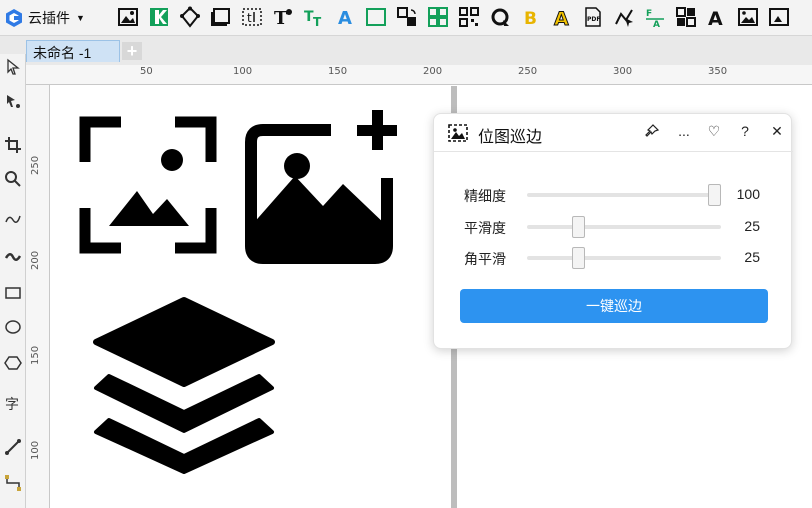  I want to click on svg-text: t, so click(249, 18).